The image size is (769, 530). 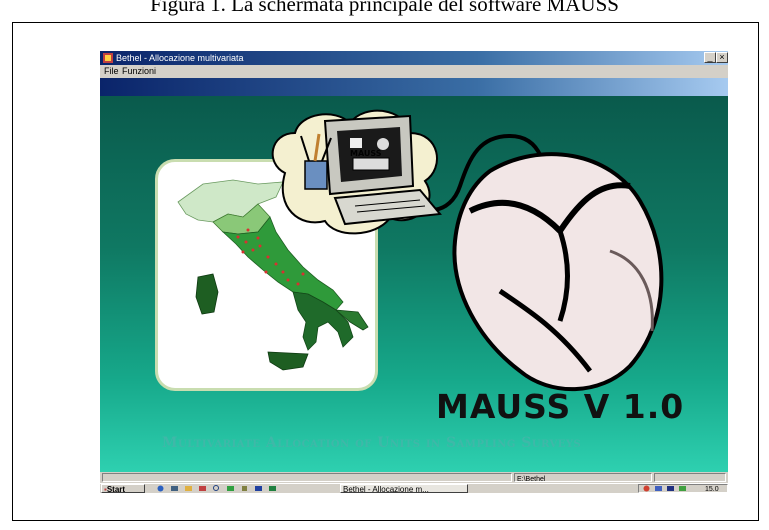 What do you see at coordinates (139, 71) in the screenshot?
I see `menu-funzioni: Funzioni` at bounding box center [139, 71].